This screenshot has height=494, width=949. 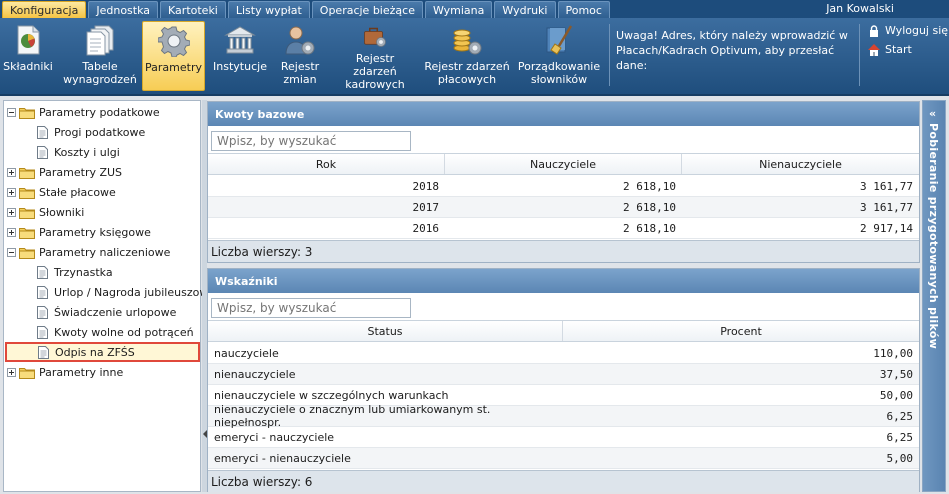 I want to click on table-cell: 2017, so click(x=426, y=207).